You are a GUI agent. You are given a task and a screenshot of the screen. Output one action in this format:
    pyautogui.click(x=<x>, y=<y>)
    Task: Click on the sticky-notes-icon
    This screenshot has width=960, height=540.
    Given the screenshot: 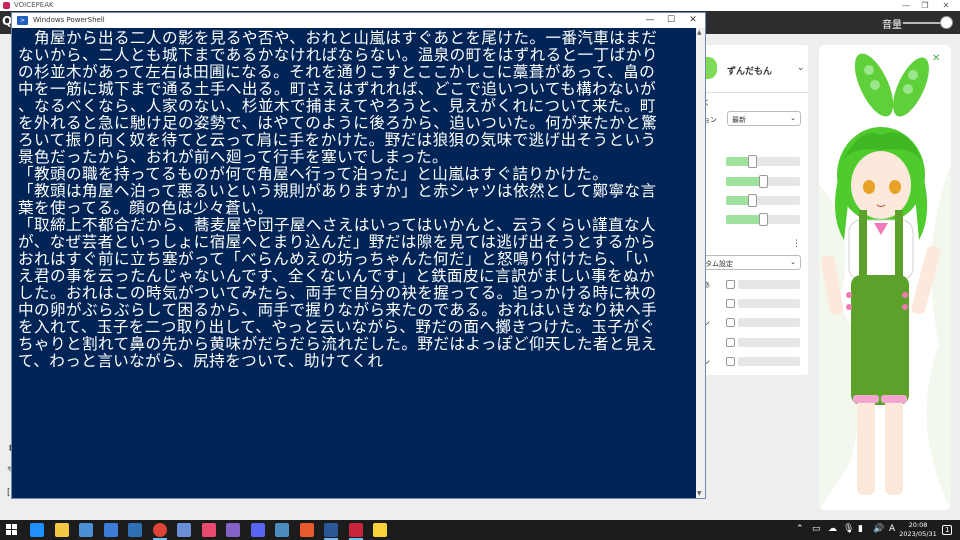 What is the action you would take?
    pyautogui.click(x=380, y=530)
    